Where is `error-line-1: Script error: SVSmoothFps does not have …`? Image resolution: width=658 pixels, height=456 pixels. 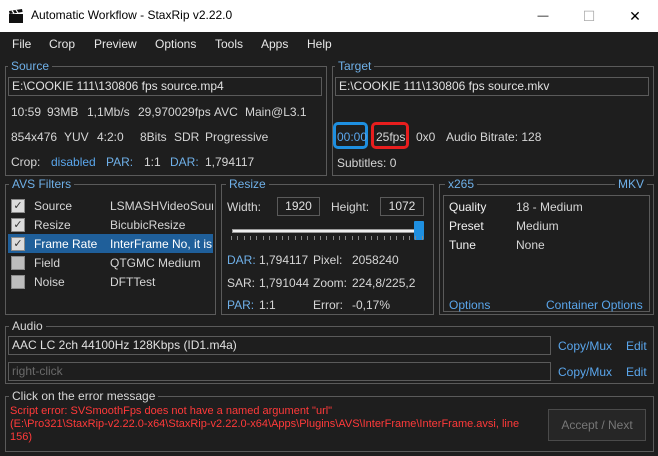
error-line-1: Script error: SVSmoothFps does not have … is located at coordinates (171, 411).